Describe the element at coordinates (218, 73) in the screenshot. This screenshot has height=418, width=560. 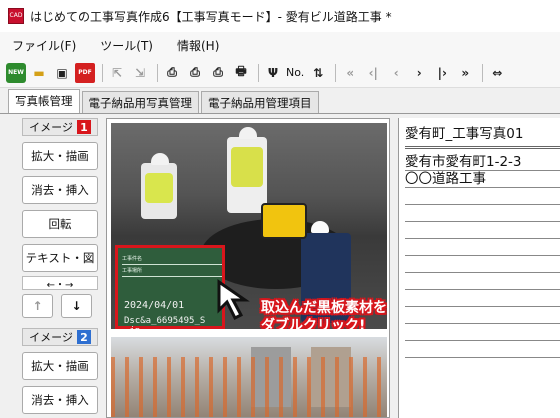
I see `print-setup-icon: ⎙` at that location.